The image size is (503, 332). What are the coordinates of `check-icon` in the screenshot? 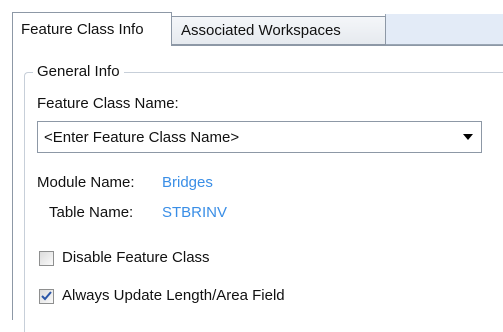 It's located at (46, 296).